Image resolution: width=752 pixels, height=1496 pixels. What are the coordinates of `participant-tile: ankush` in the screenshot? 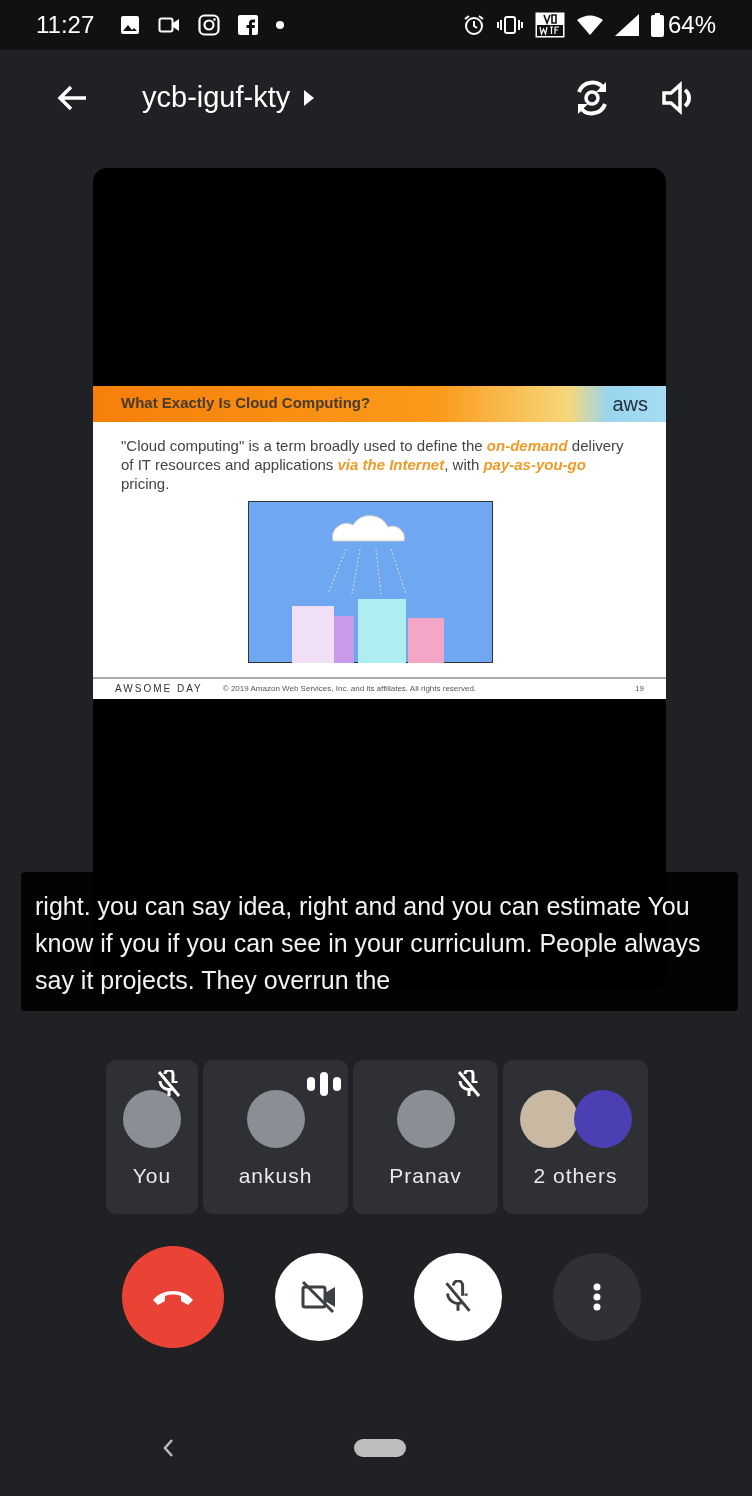 It's located at (275, 1137).